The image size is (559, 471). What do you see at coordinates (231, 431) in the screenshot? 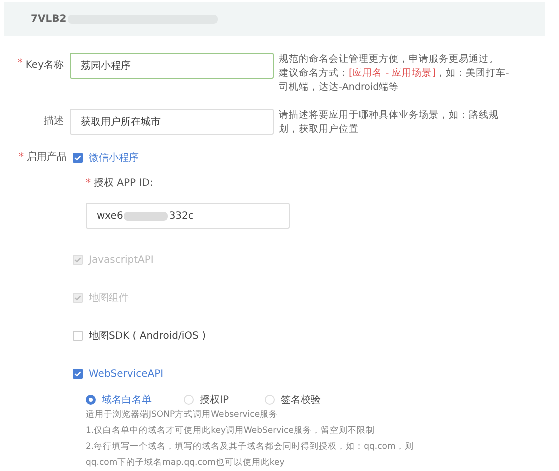
I see `help-text: 1.仅白名单中的域名才可使用此key调用WebService服务，留空则不限制` at bounding box center [231, 431].